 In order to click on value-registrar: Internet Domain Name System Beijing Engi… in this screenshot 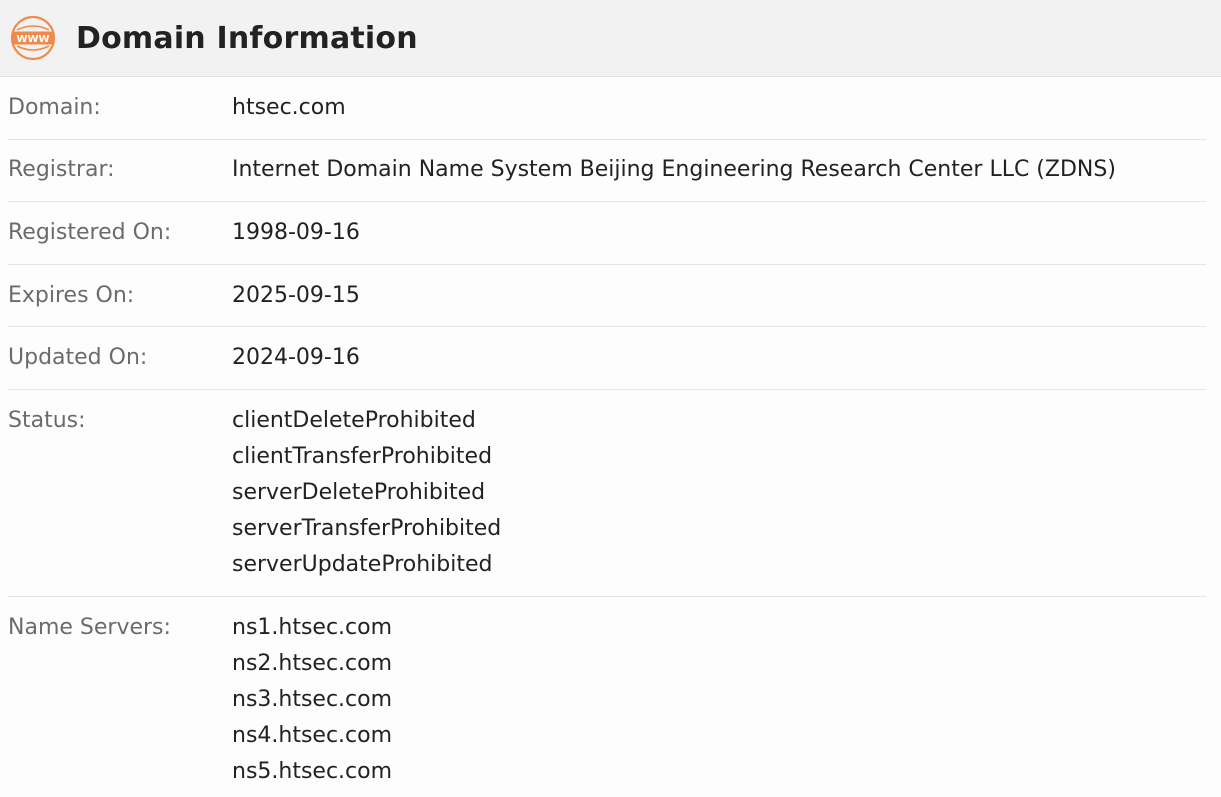, I will do `click(674, 170)`.